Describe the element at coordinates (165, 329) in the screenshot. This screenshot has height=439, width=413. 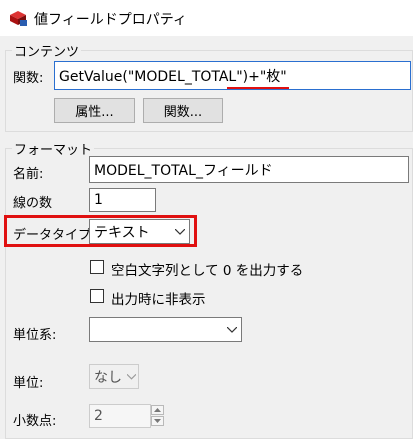
I see `unit-system-dropdown` at that location.